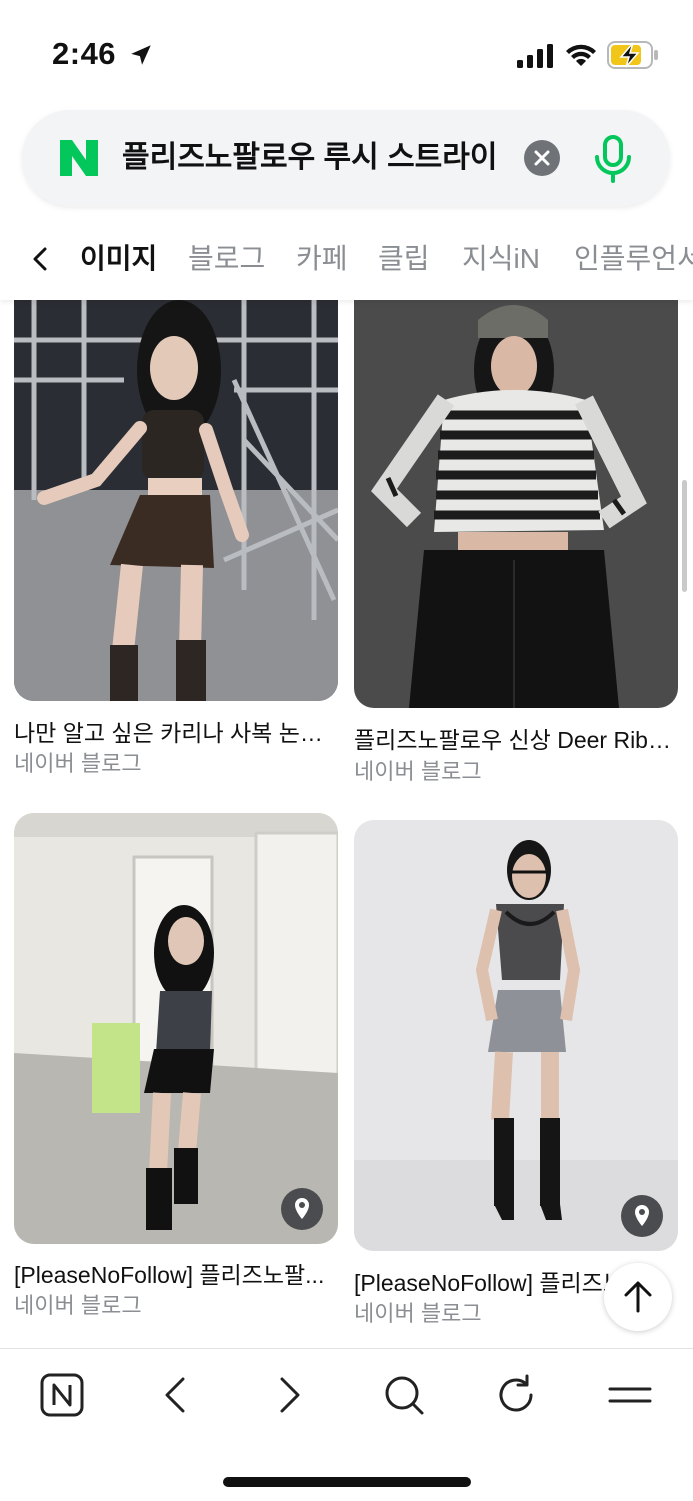  What do you see at coordinates (175, 1395) in the screenshot?
I see `back-icon` at bounding box center [175, 1395].